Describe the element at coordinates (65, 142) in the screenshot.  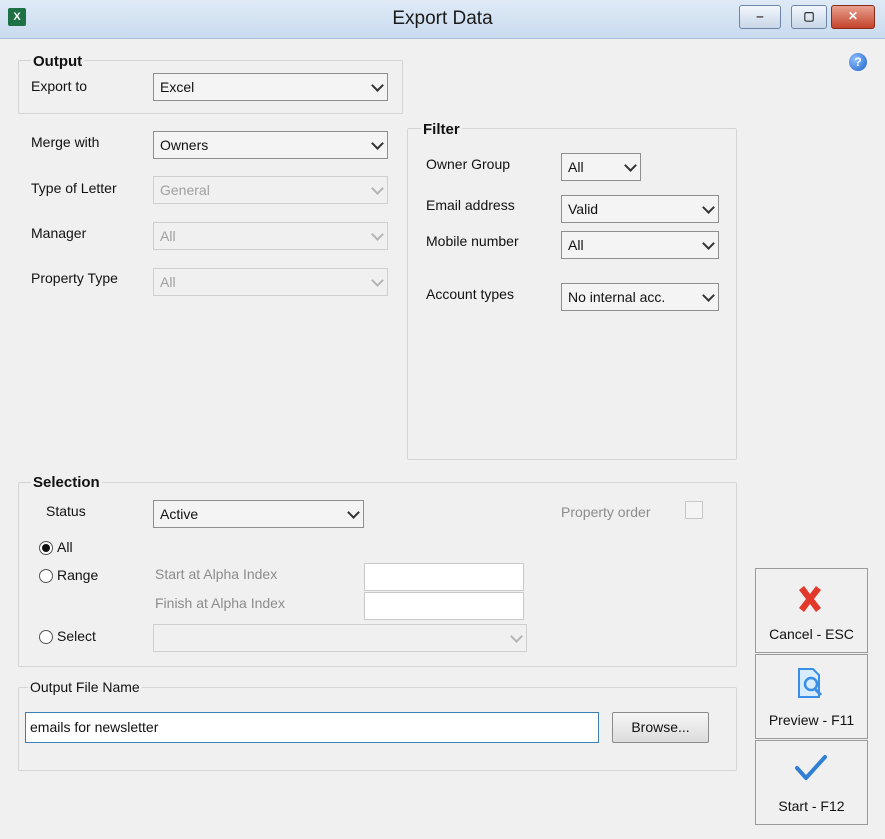
I see `merge-with-label: Merge with` at that location.